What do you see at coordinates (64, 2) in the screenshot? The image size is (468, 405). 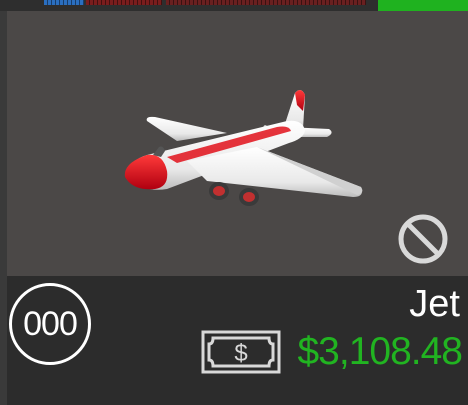 I see `stat-bar-blue` at bounding box center [64, 2].